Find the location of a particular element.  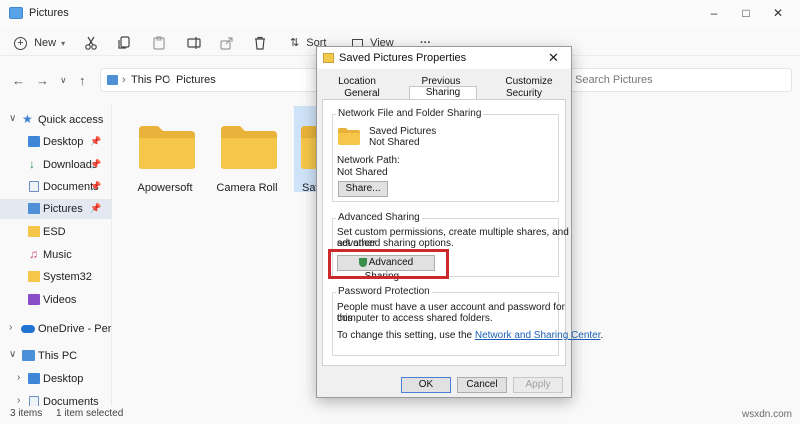

network-path-value: Not Shared is located at coordinates (362, 172).